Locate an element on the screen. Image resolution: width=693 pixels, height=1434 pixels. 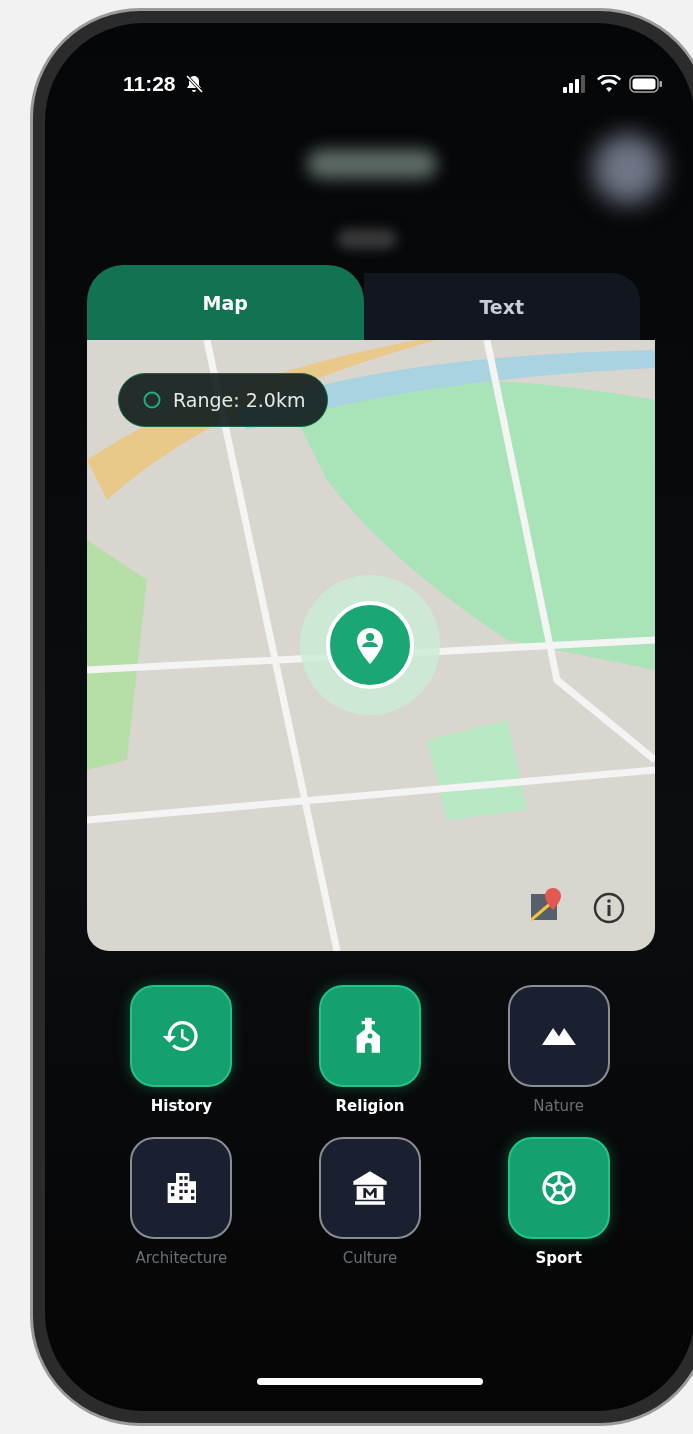
category-label: Architecture is located at coordinates (181, 1258).